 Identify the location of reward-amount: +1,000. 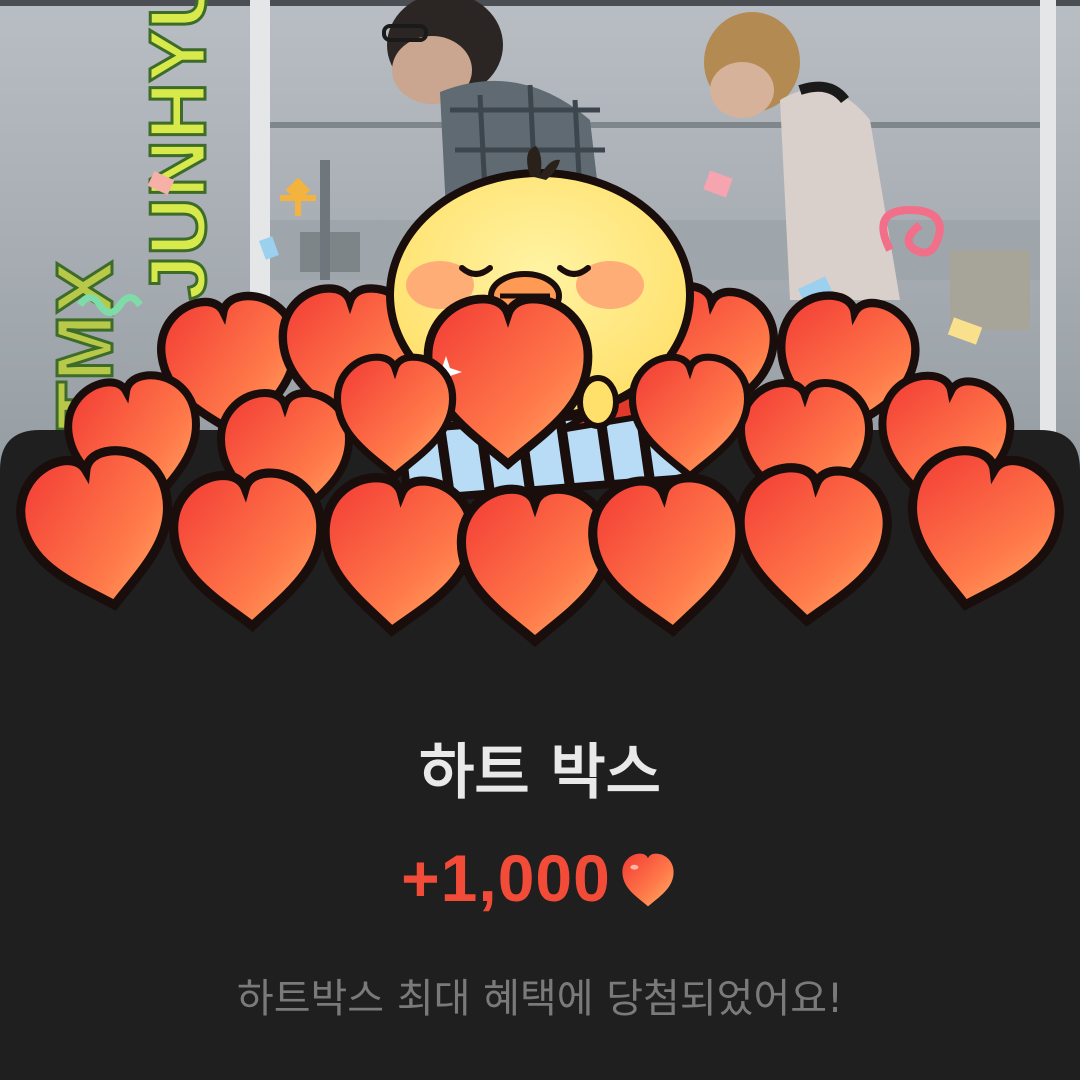
(506, 878).